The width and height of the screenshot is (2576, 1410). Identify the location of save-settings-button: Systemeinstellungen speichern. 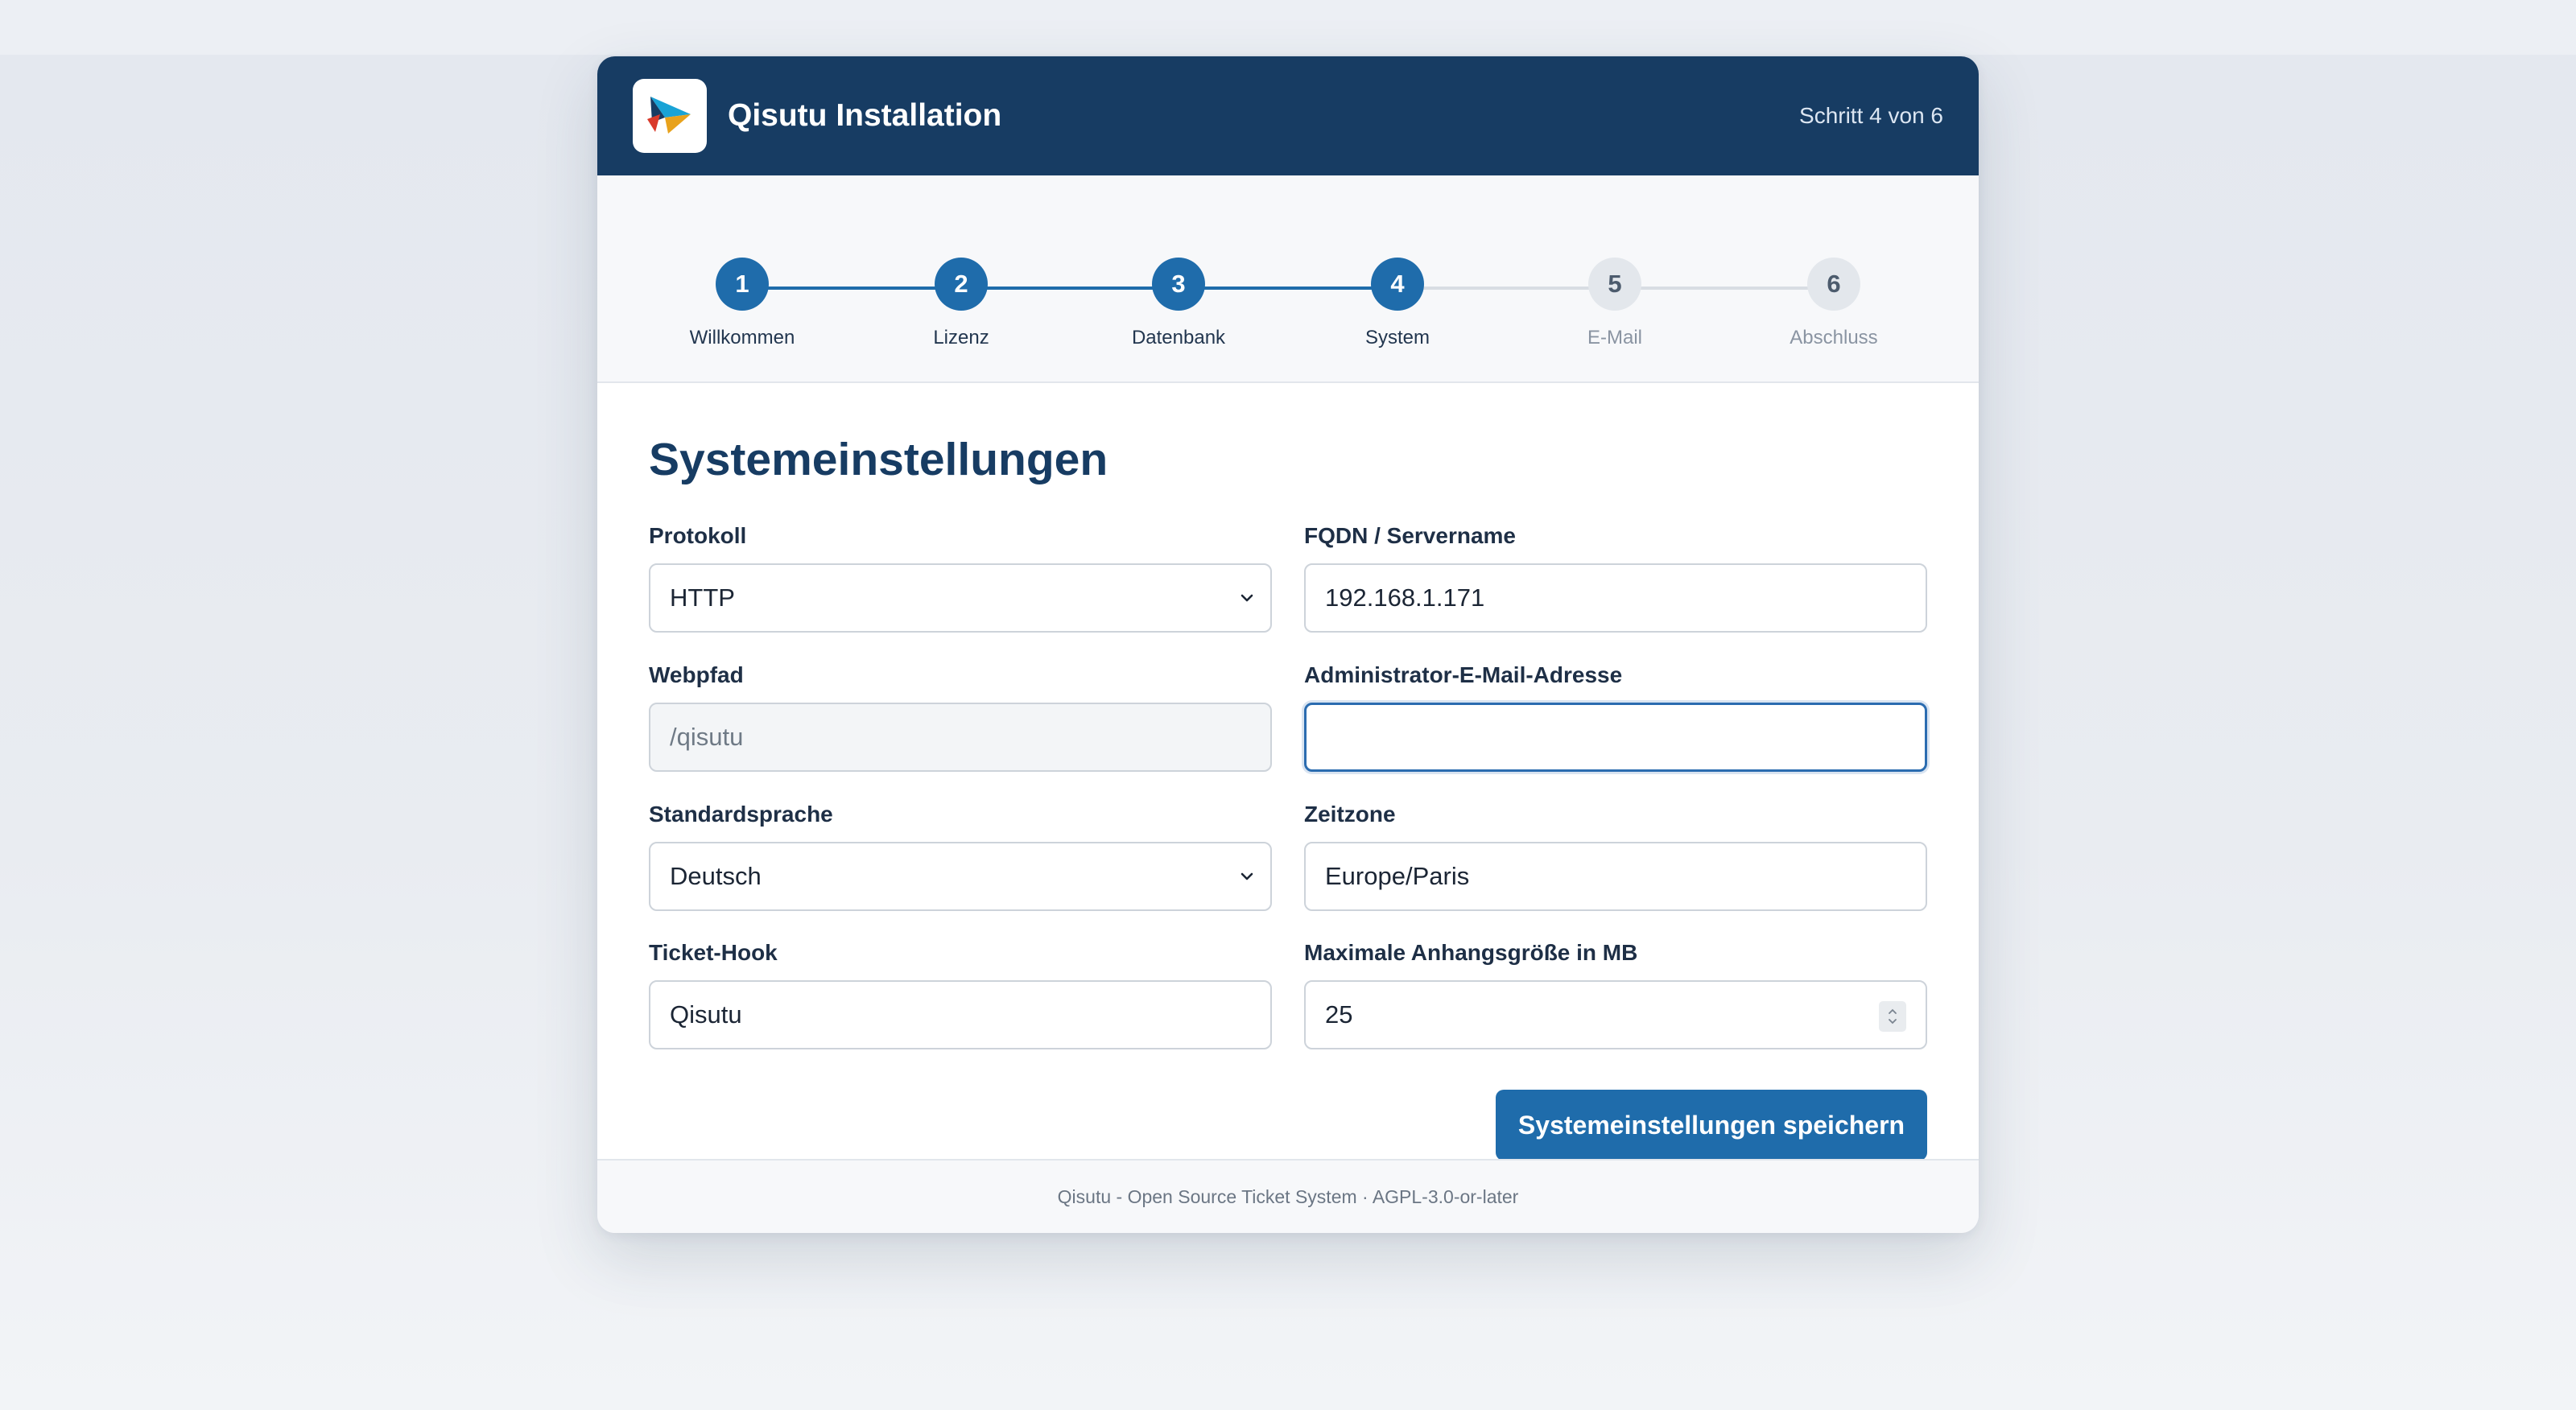
(1711, 1125).